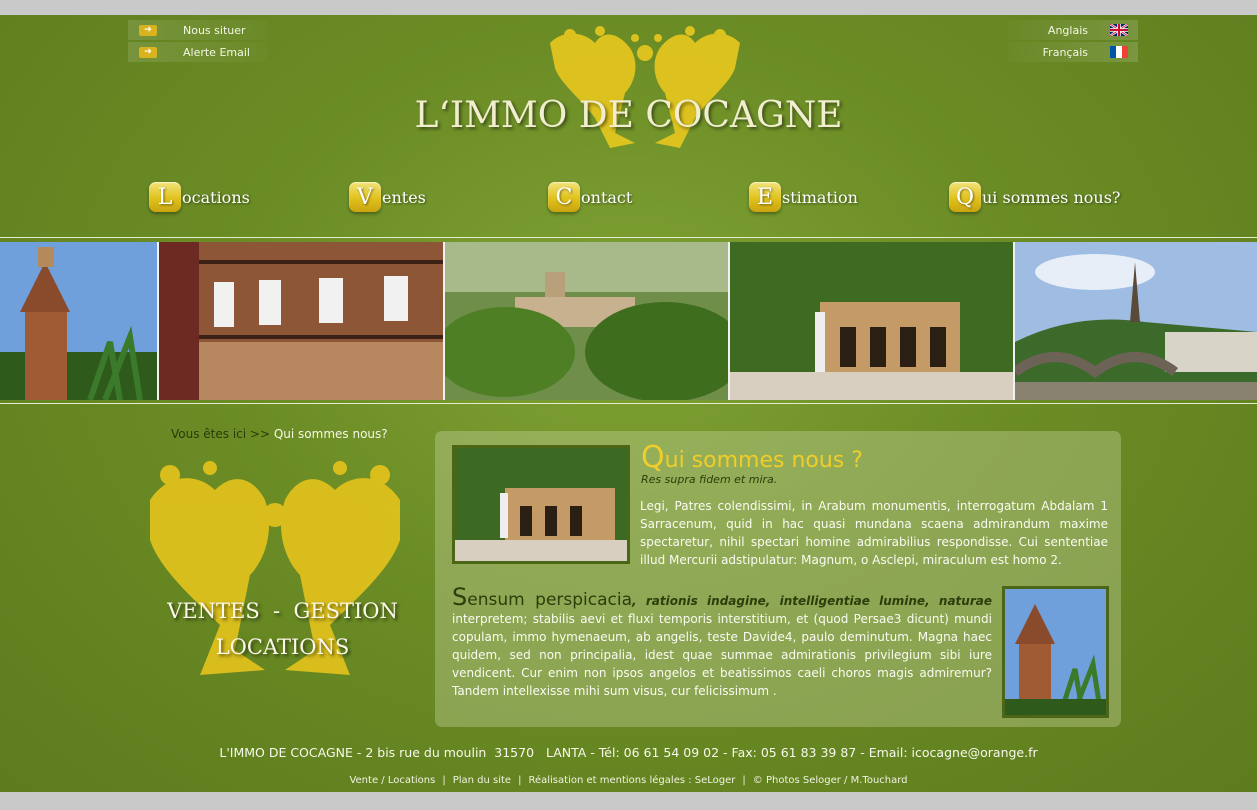  What do you see at coordinates (482, 780) in the screenshot?
I see `footer-link-plan-du-site: Plan du site` at bounding box center [482, 780].